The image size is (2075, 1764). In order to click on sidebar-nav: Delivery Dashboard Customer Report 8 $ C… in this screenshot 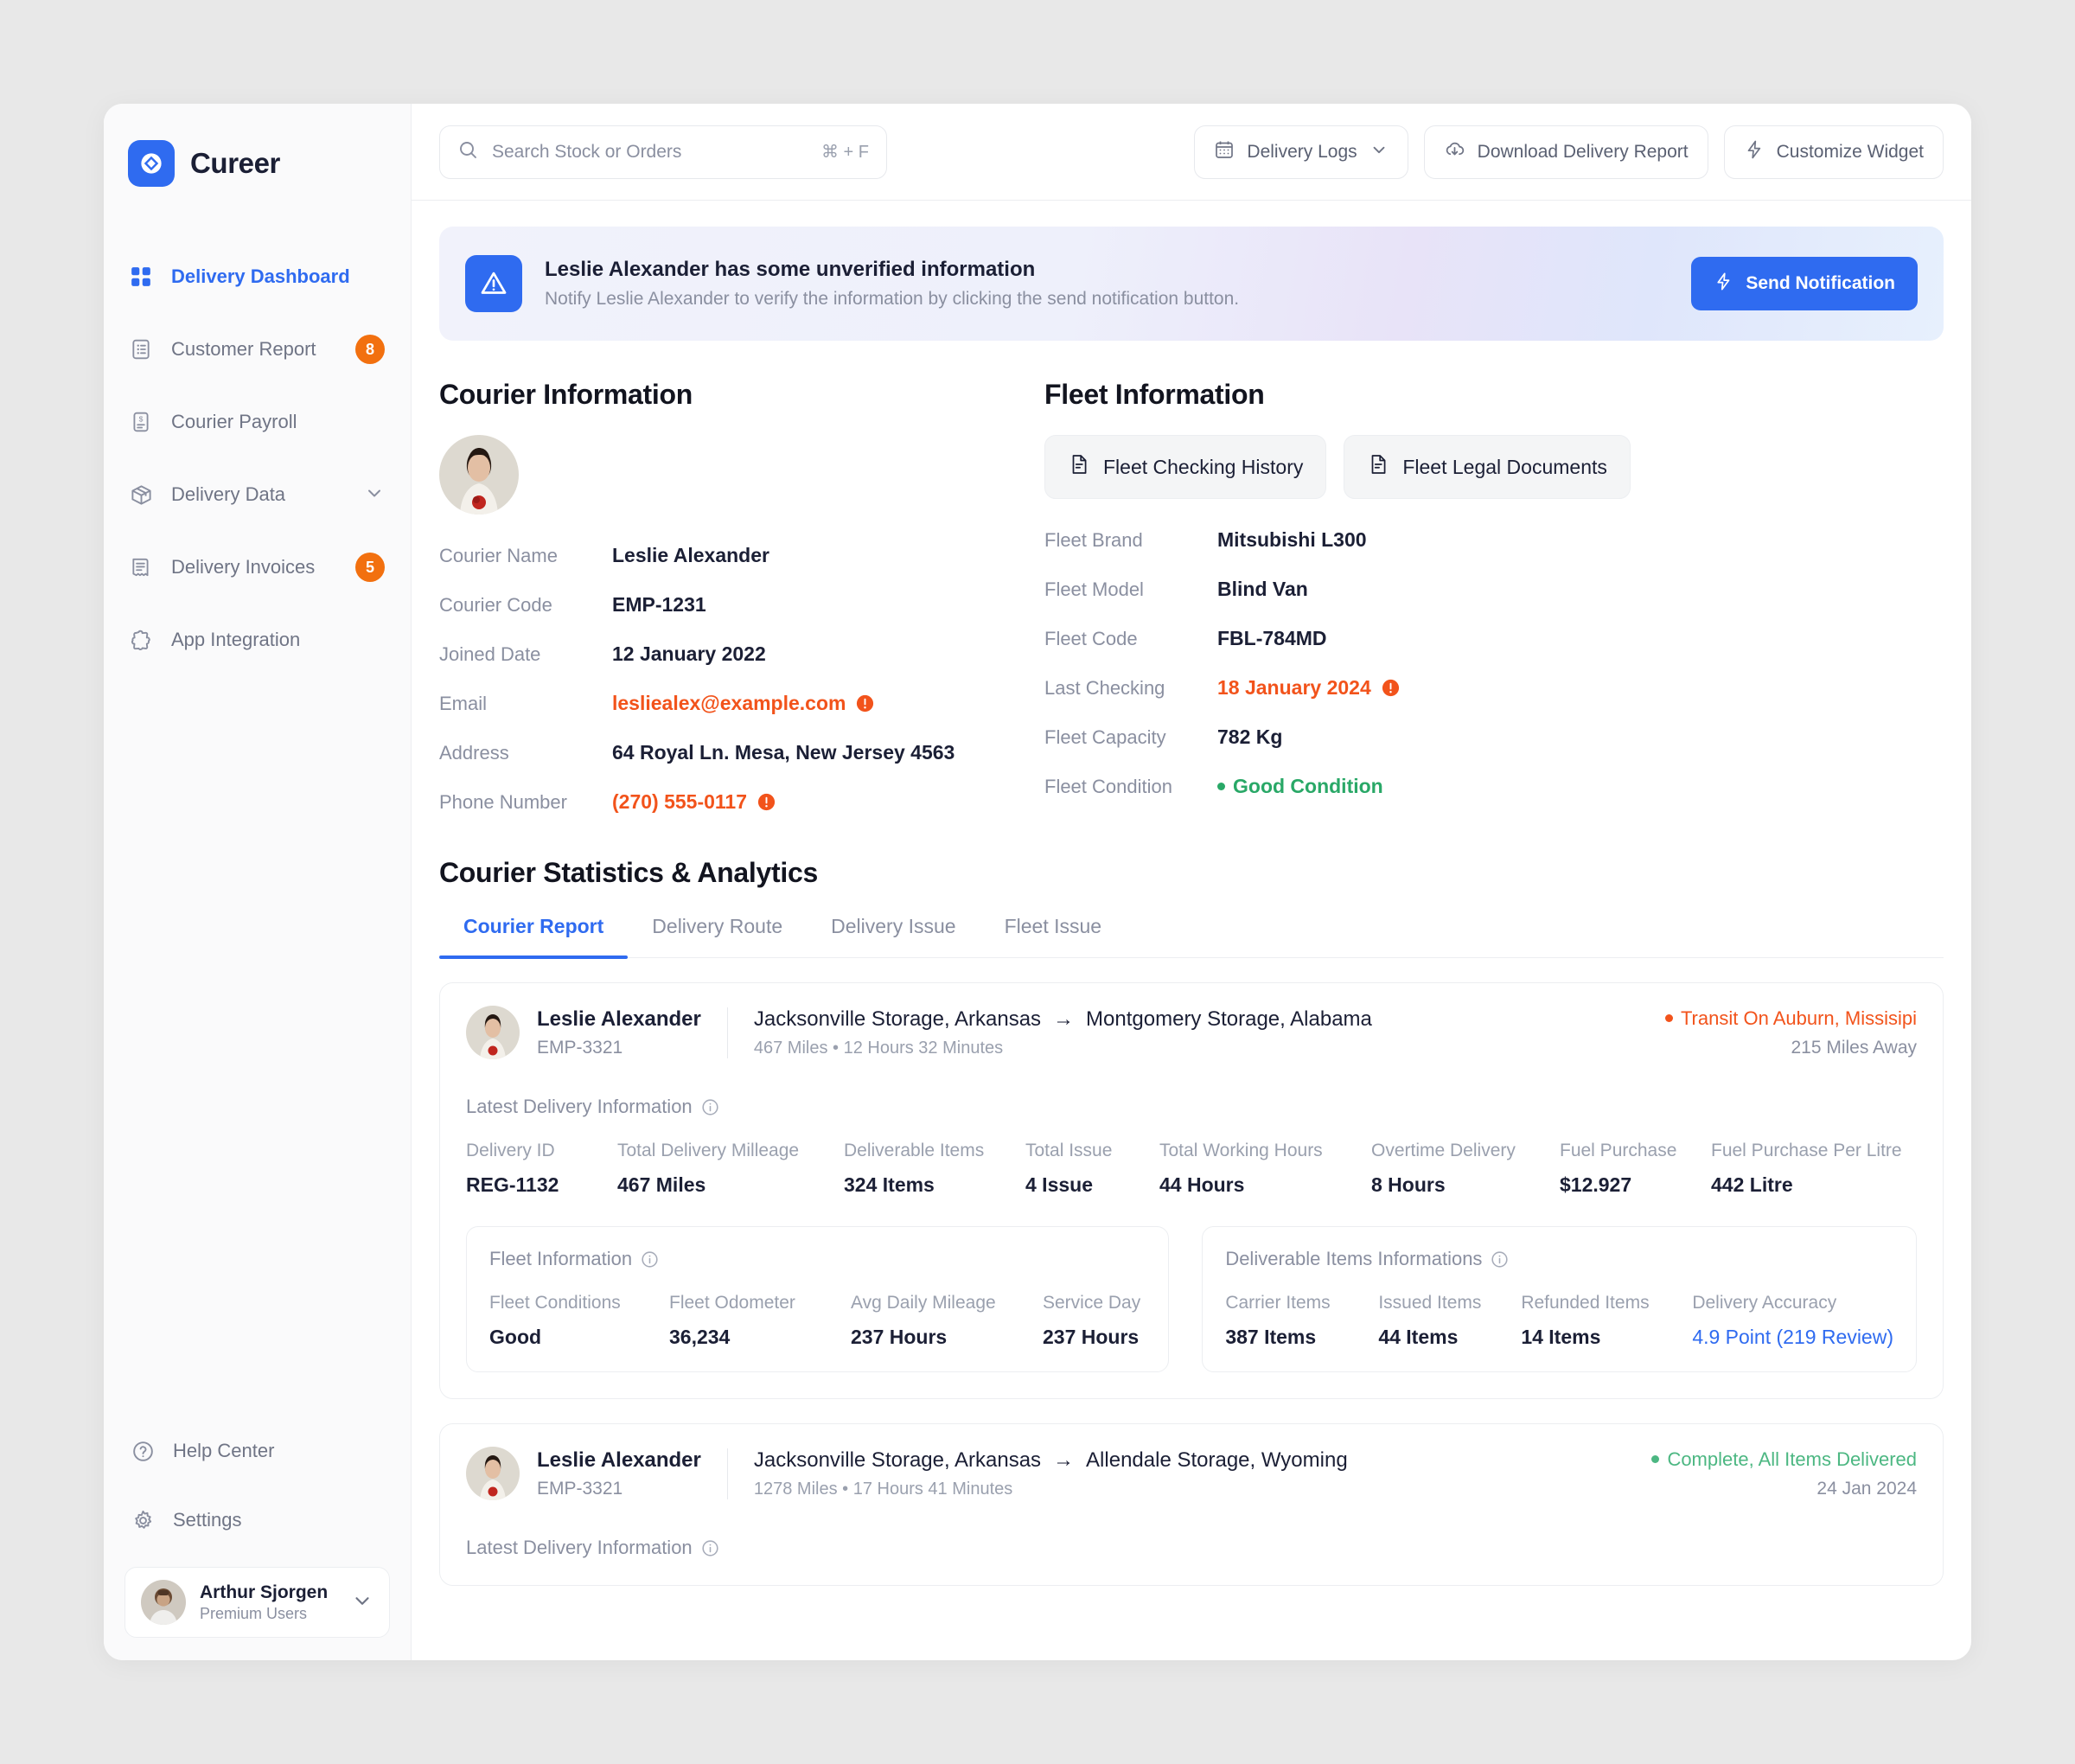, I will do `click(257, 458)`.